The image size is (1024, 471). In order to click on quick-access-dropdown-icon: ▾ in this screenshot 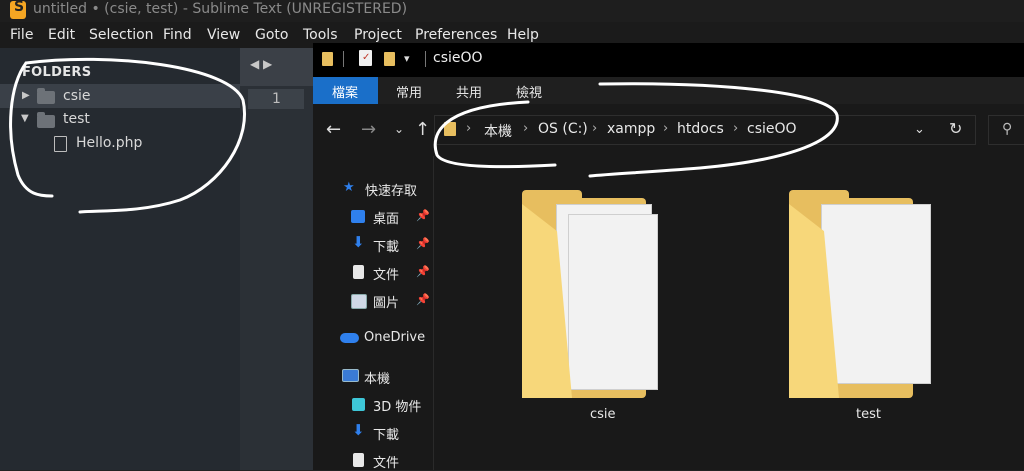, I will do `click(407, 58)`.